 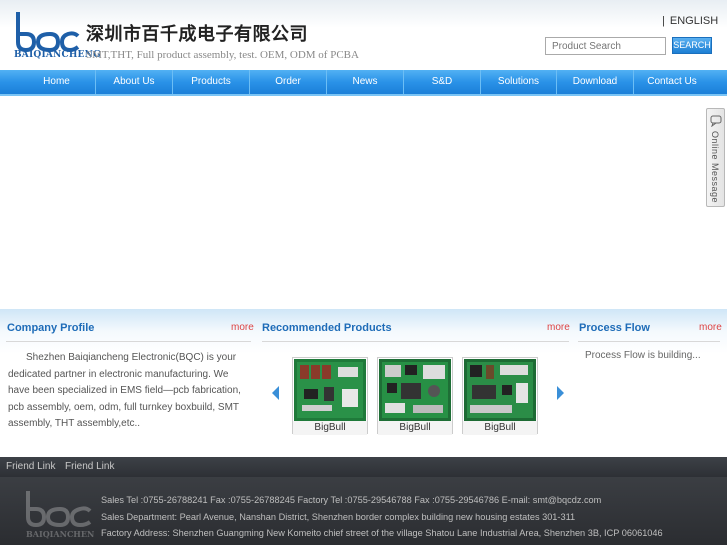 I want to click on search-button: SEARCH, so click(x=692, y=45).